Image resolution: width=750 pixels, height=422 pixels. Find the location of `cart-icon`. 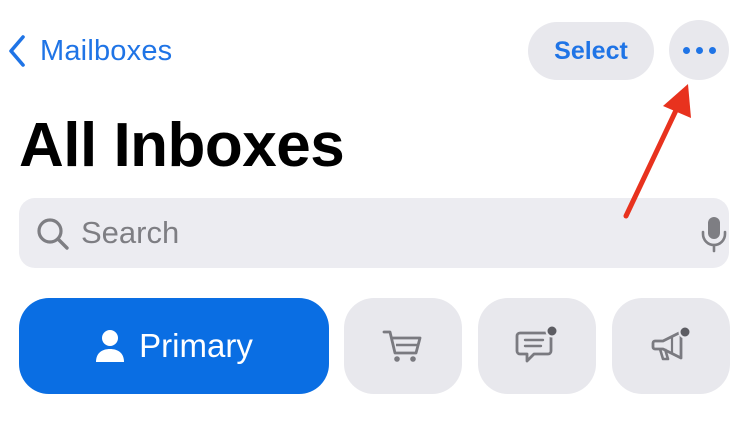

cart-icon is located at coordinates (402, 346).